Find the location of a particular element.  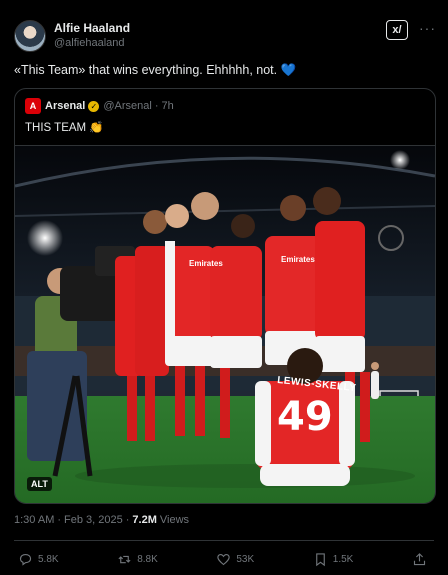

quoted-time: 7h is located at coordinates (168, 106).